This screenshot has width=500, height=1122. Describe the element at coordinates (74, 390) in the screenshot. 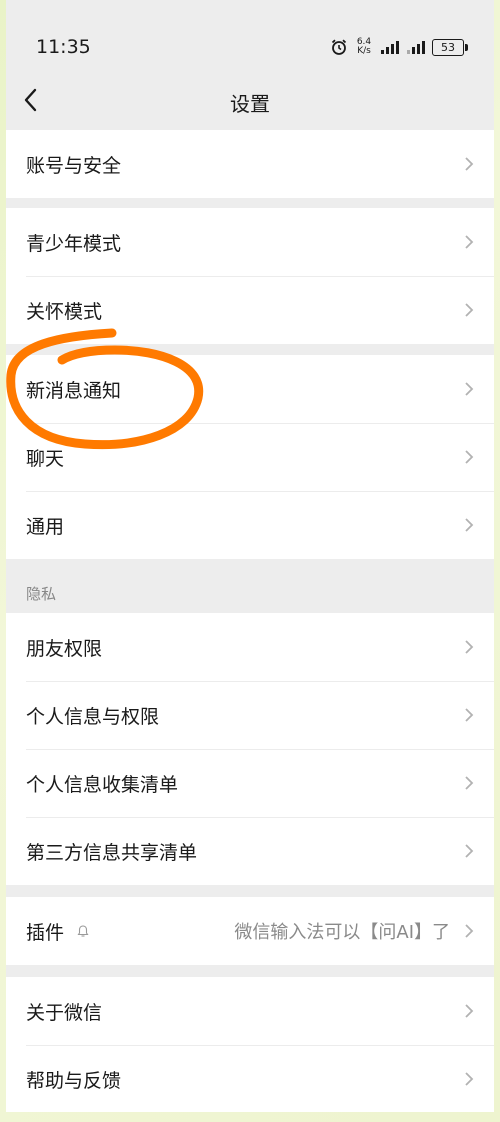

I see `settings-item-label: 新消息通知` at that location.